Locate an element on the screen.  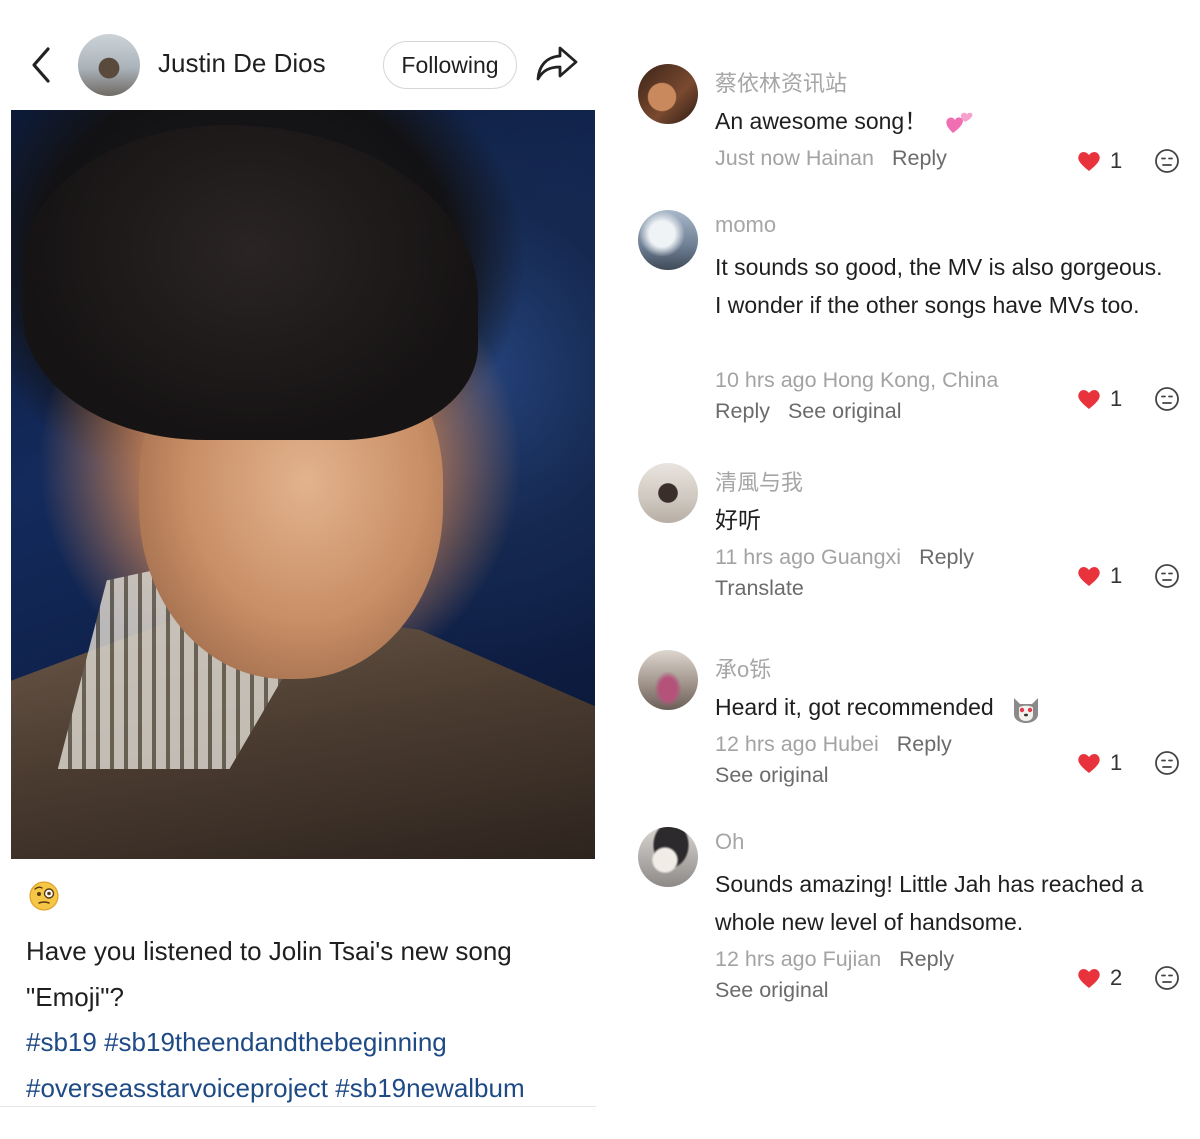
photo-hair-shape is located at coordinates (250, 282).